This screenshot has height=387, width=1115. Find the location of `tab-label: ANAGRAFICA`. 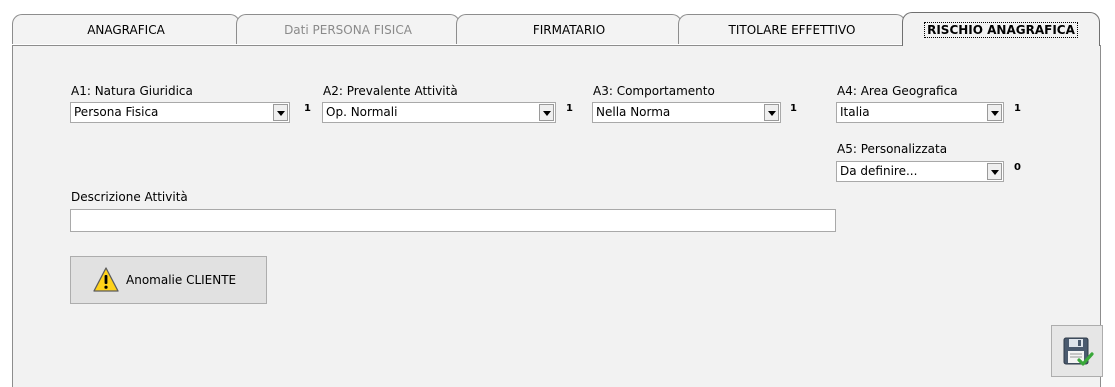

tab-label: ANAGRAFICA is located at coordinates (126, 29).